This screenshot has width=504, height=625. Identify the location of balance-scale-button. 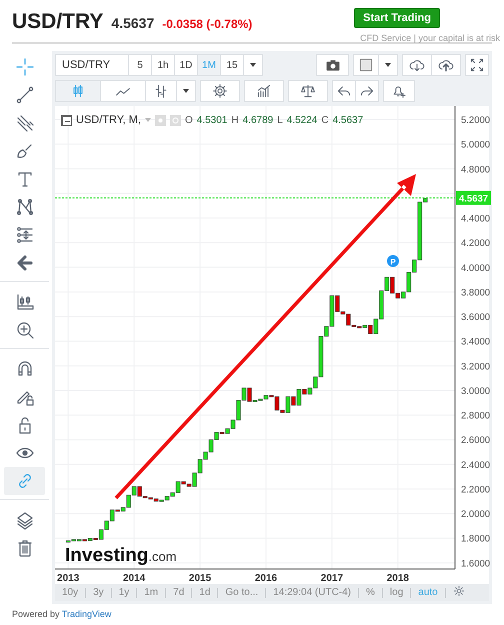
(308, 91).